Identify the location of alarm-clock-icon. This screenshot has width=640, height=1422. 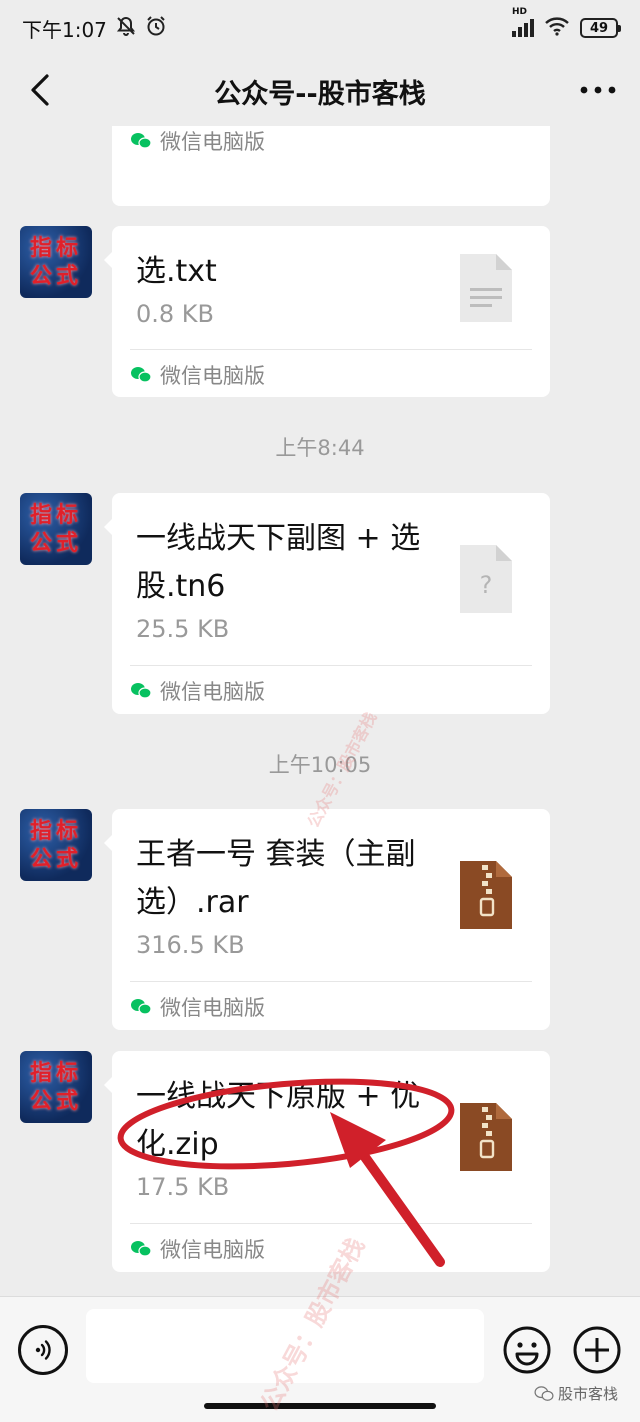
(156, 28).